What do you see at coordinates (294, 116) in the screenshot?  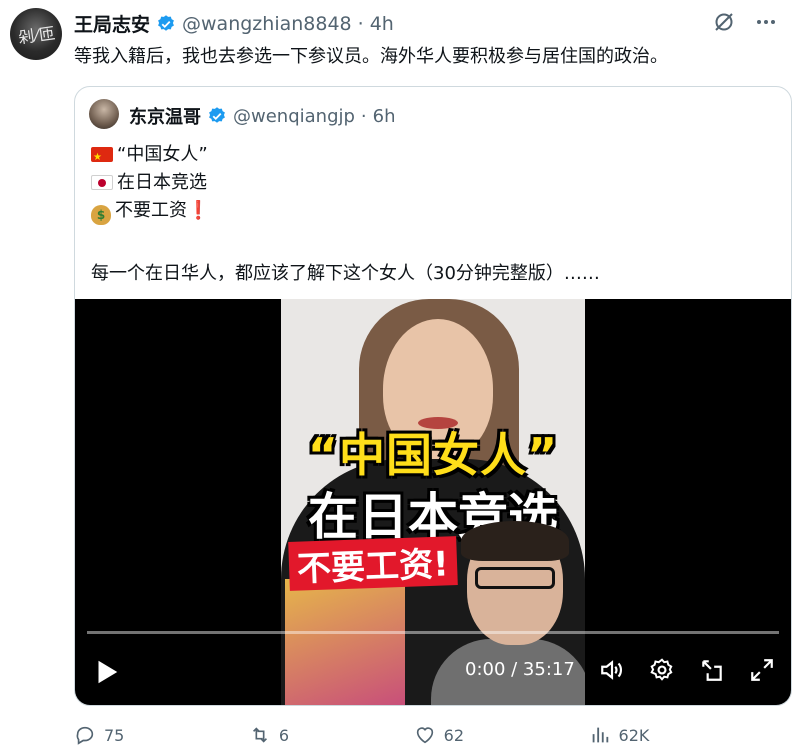 I see `quote-author-handle: @wenqiangjp` at bounding box center [294, 116].